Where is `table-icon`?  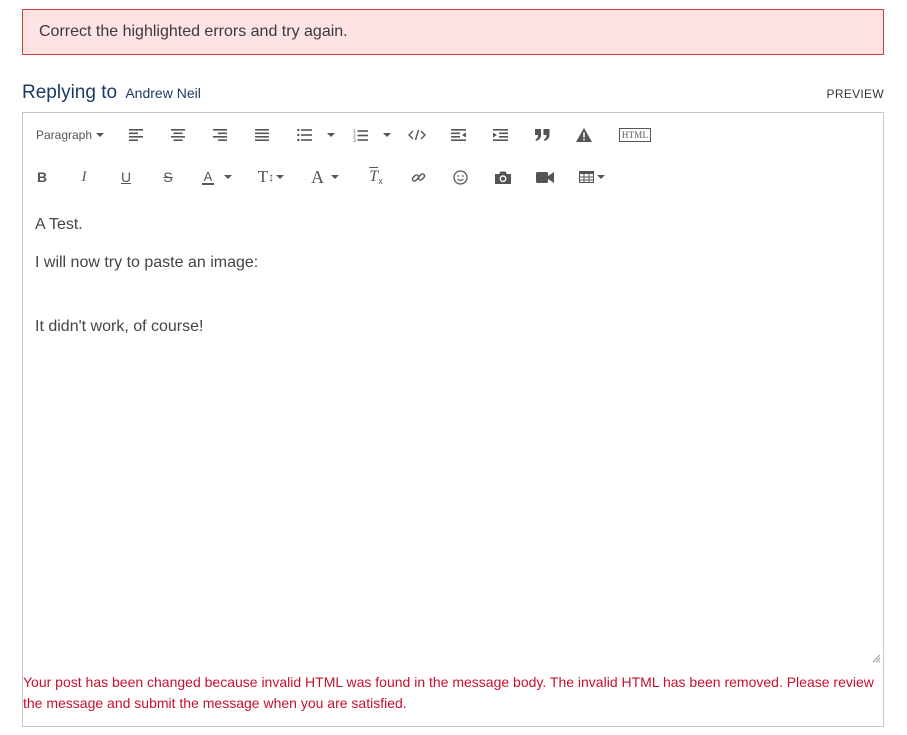 table-icon is located at coordinates (586, 177).